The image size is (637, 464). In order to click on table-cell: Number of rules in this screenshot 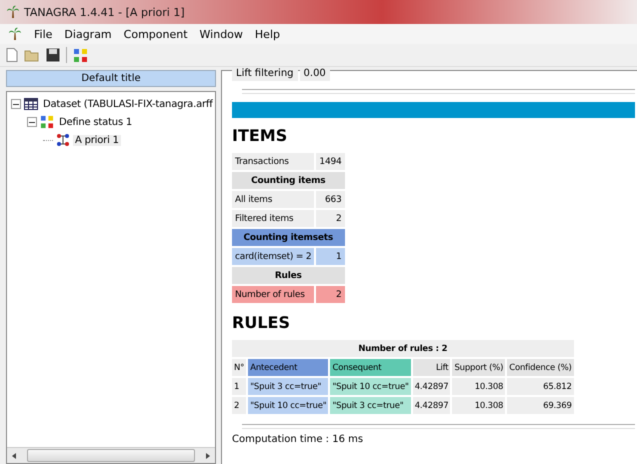, I will do `click(273, 294)`.